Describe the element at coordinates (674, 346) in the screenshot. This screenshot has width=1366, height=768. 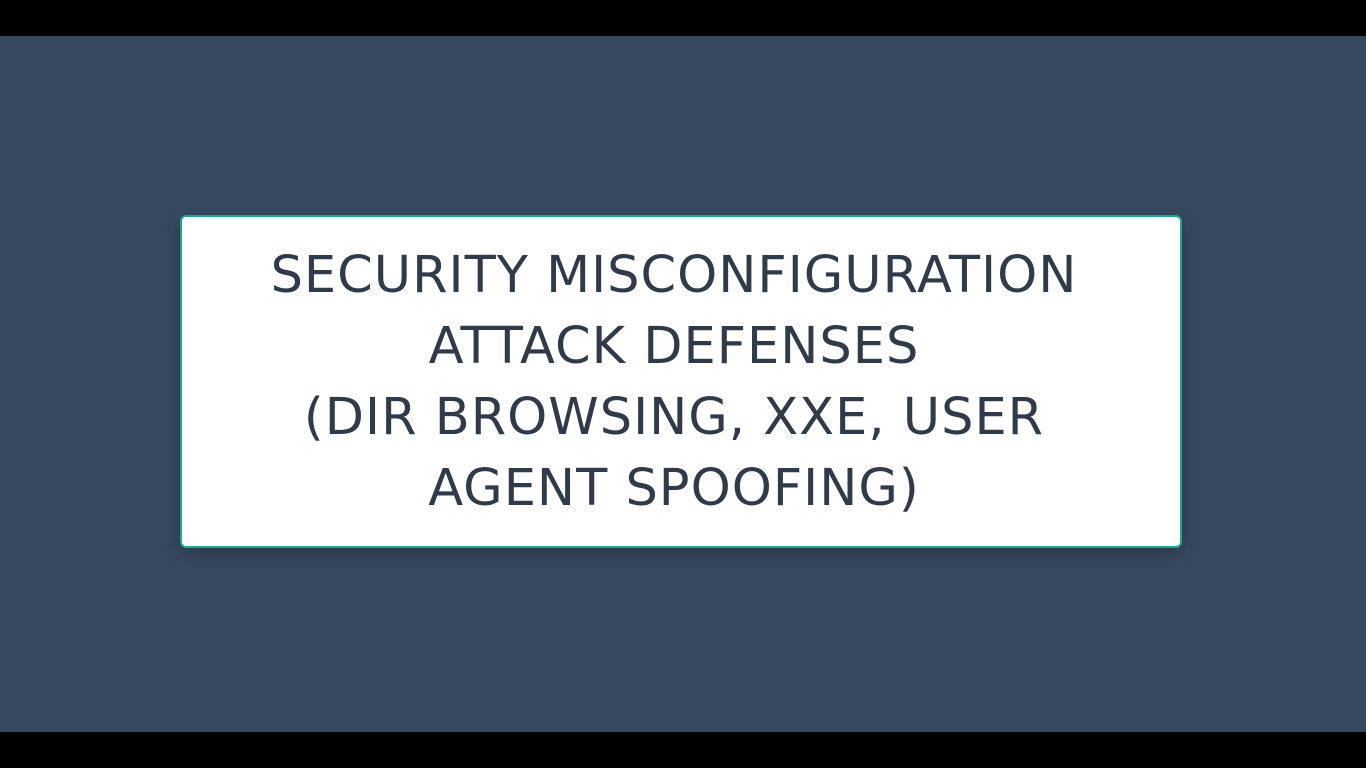
I see `title-line-2: ATTACK DEFENSES` at that location.